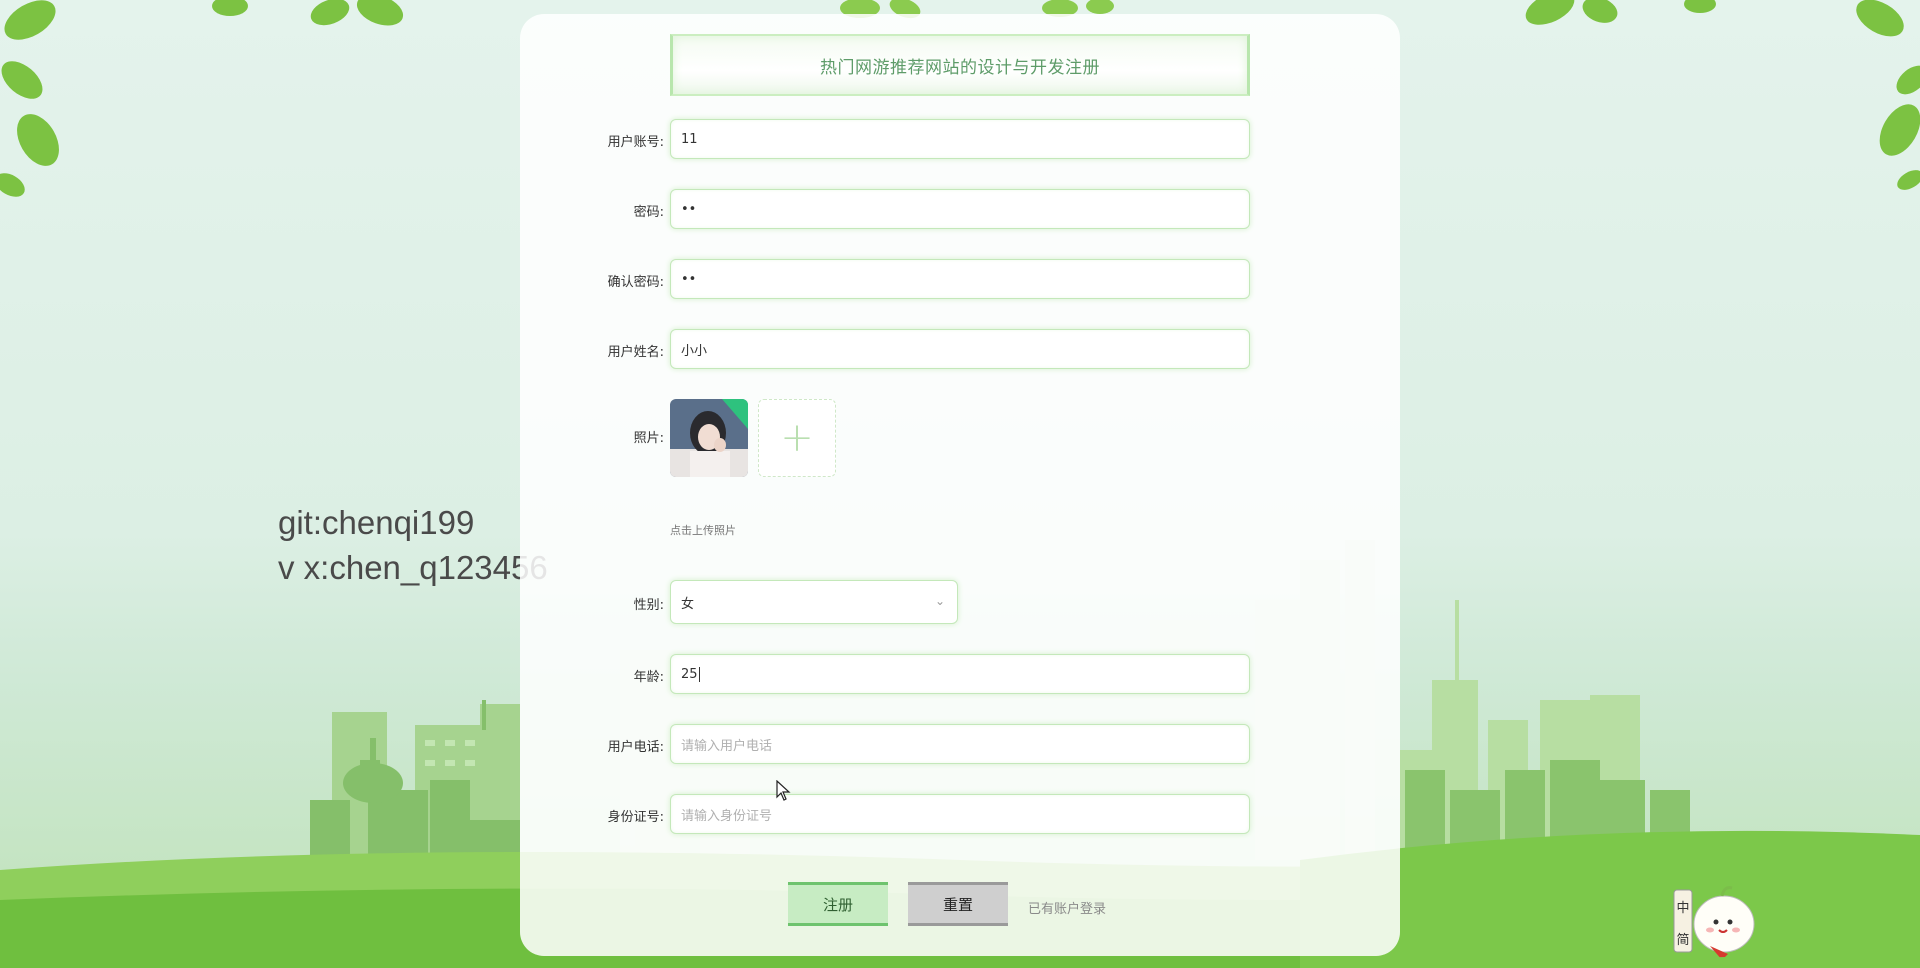  I want to click on watermark-line-git: git:chenqi199, so click(376, 522).